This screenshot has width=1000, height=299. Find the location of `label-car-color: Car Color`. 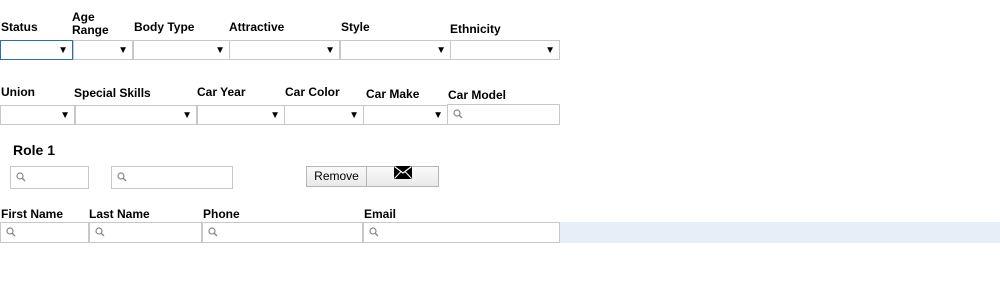

label-car-color: Car Color is located at coordinates (312, 92).